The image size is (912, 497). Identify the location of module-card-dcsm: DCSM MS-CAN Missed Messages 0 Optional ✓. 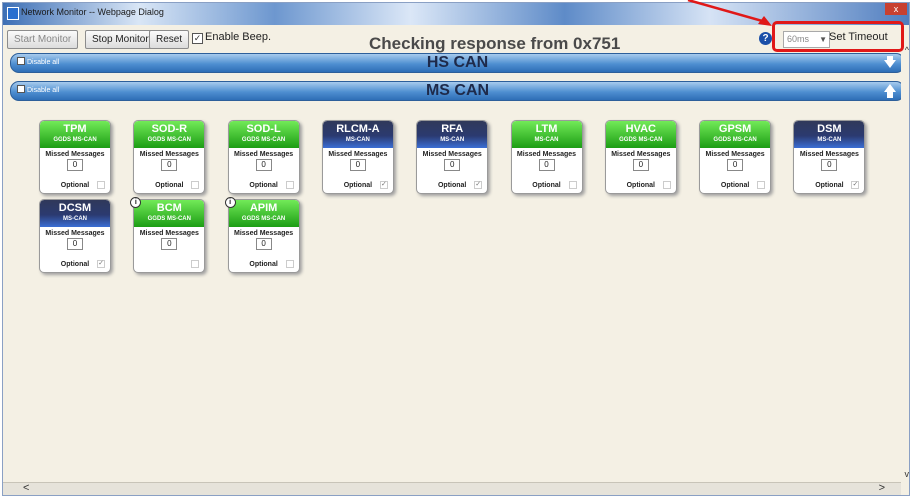
(75, 236).